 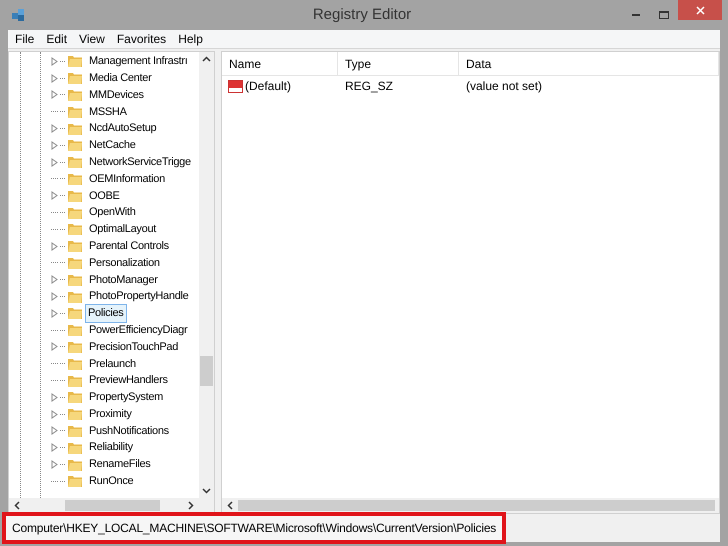 What do you see at coordinates (191, 505) in the screenshot?
I see `scroll-right-icon` at bounding box center [191, 505].